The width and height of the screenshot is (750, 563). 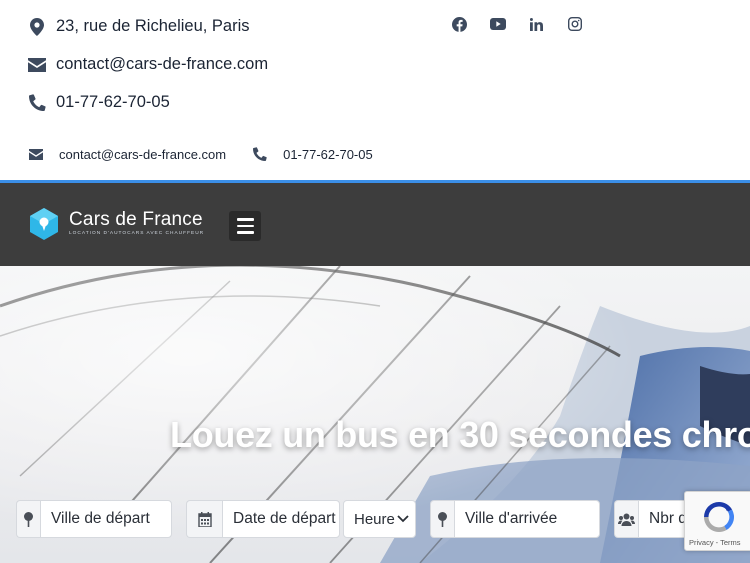 What do you see at coordinates (153, 26) in the screenshot?
I see `address-text: 23, rue de Richelieu, Paris` at bounding box center [153, 26].